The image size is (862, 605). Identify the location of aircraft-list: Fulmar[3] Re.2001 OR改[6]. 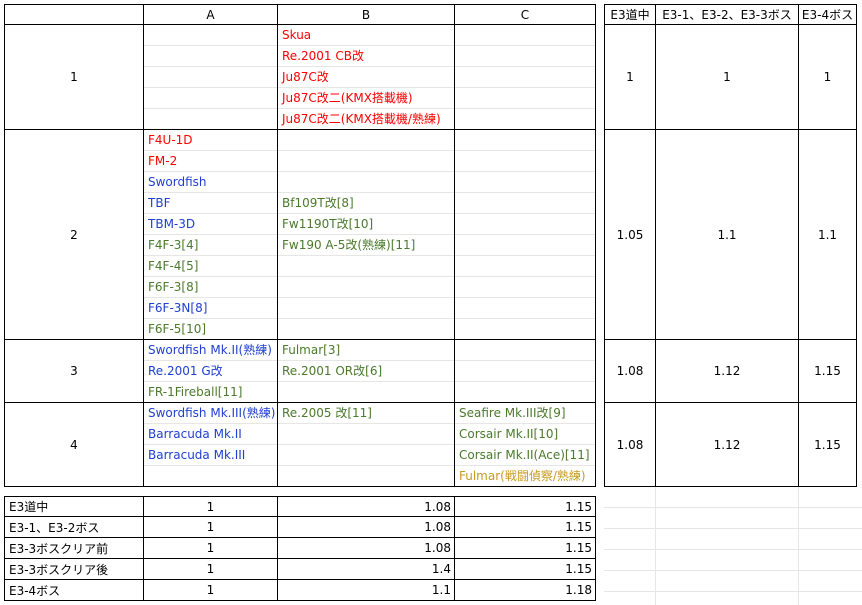
(366, 371).